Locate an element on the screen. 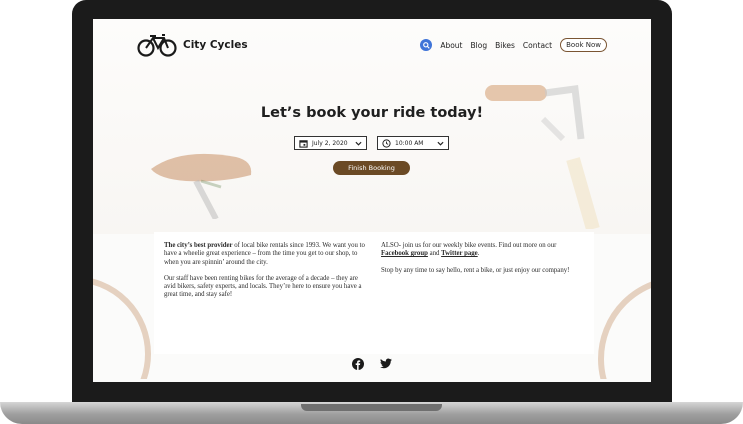 This screenshot has height=424, width=743. events-text-end: . is located at coordinates (478, 254).